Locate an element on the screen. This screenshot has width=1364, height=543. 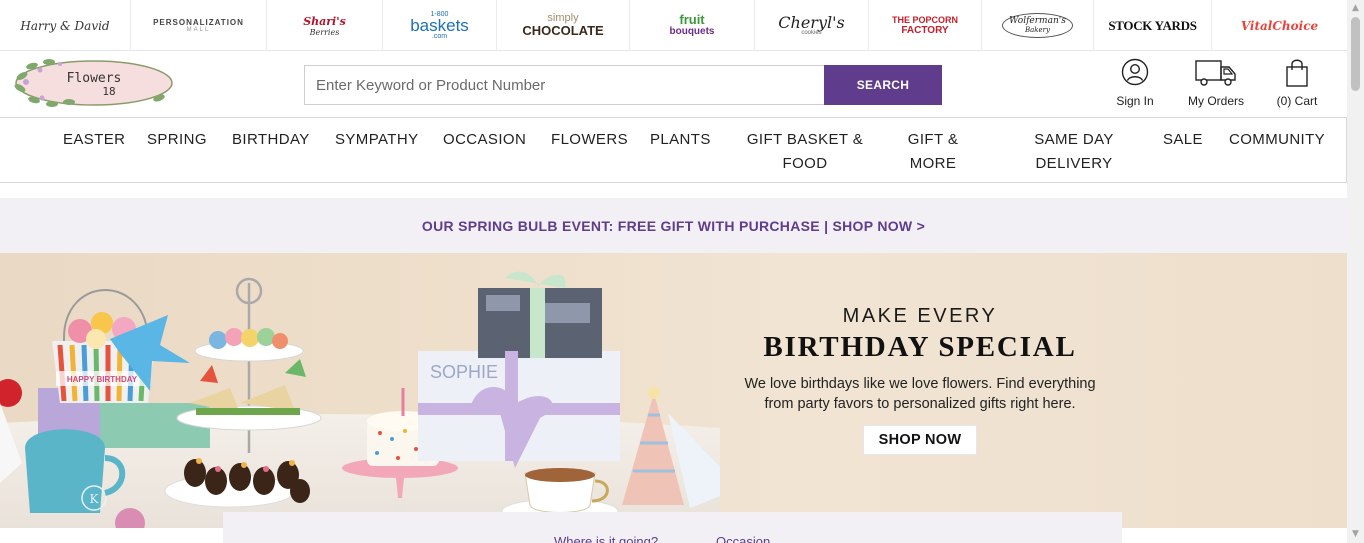
nav-item-label: SAME DAY is located at coordinates (1074, 139).